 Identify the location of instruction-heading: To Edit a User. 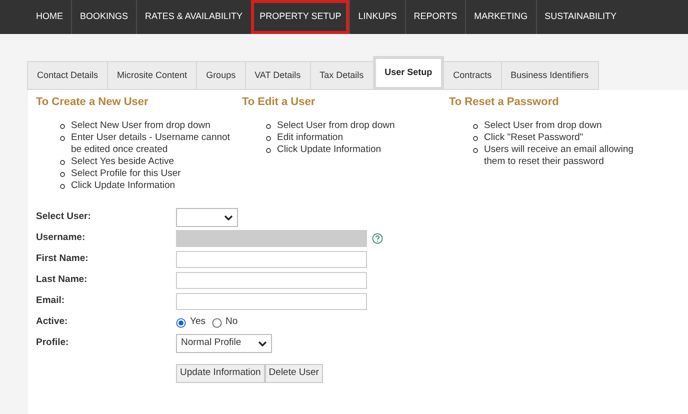
(279, 102).